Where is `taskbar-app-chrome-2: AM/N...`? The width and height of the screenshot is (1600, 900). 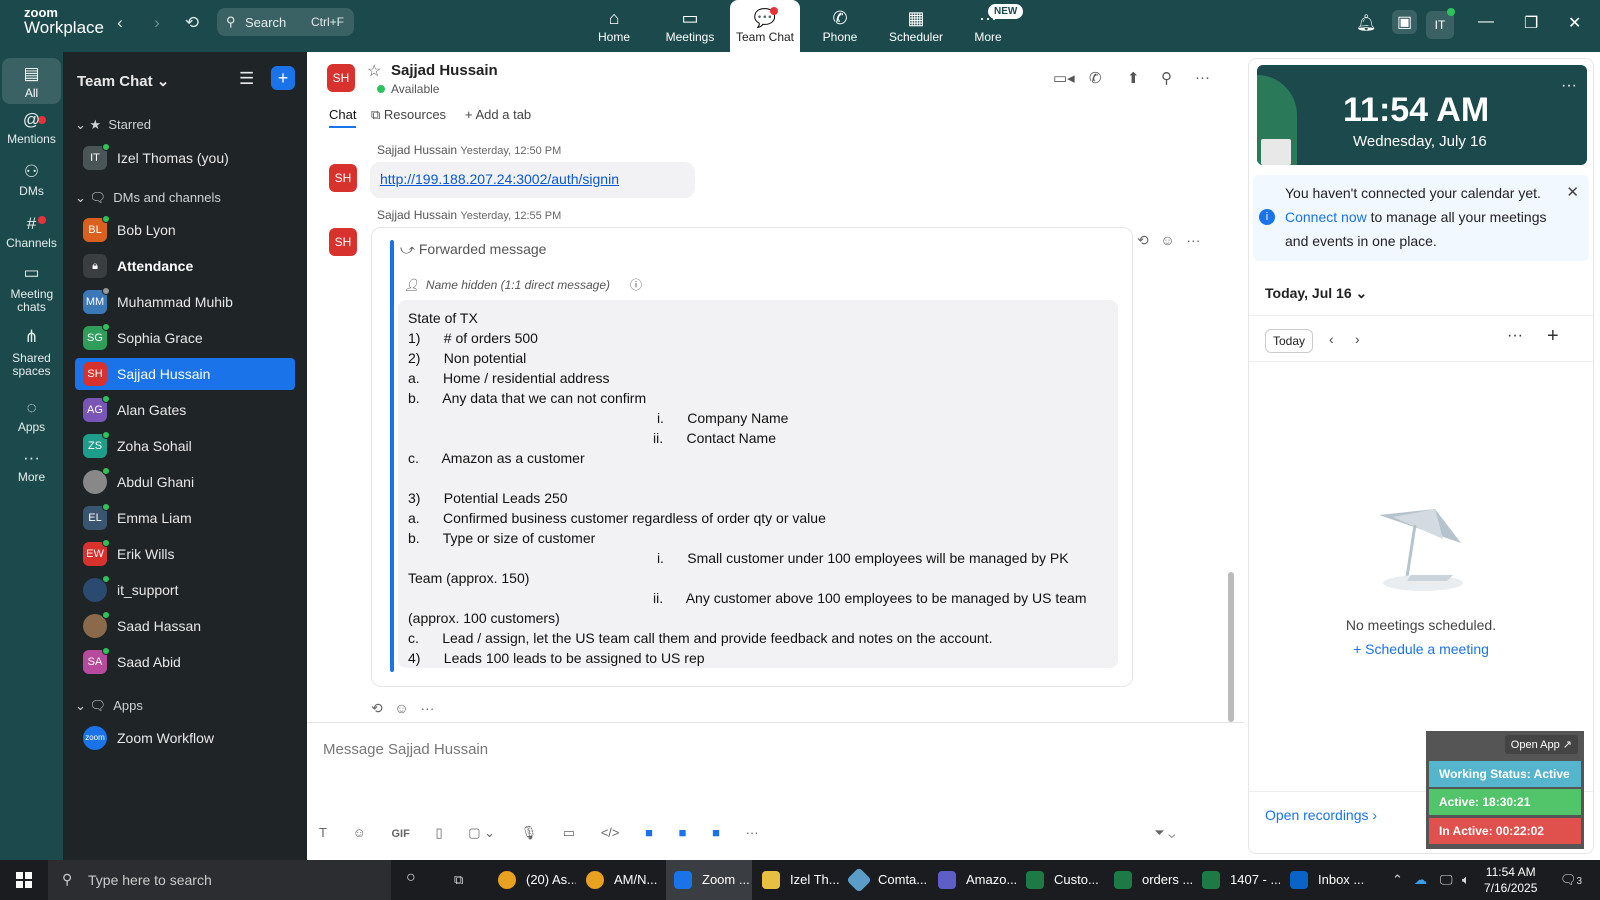 taskbar-app-chrome-2: AM/N... is located at coordinates (621, 880).